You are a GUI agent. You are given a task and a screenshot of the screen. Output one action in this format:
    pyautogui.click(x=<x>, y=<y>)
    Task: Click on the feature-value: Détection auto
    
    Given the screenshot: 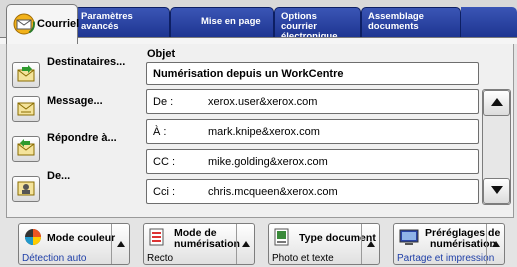 What is the action you would take?
    pyautogui.click(x=54, y=258)
    